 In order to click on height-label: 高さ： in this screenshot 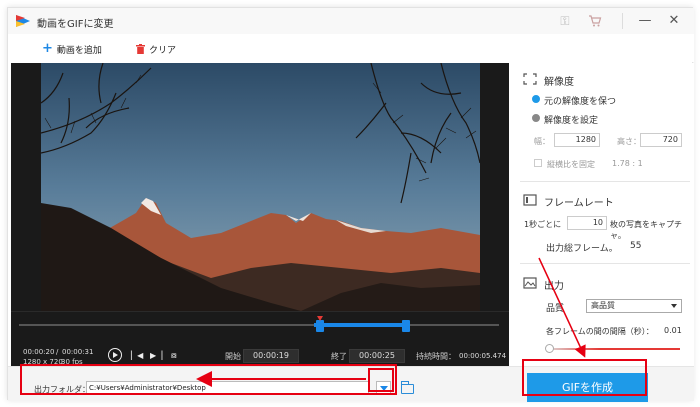, I will do `click(629, 141)`.